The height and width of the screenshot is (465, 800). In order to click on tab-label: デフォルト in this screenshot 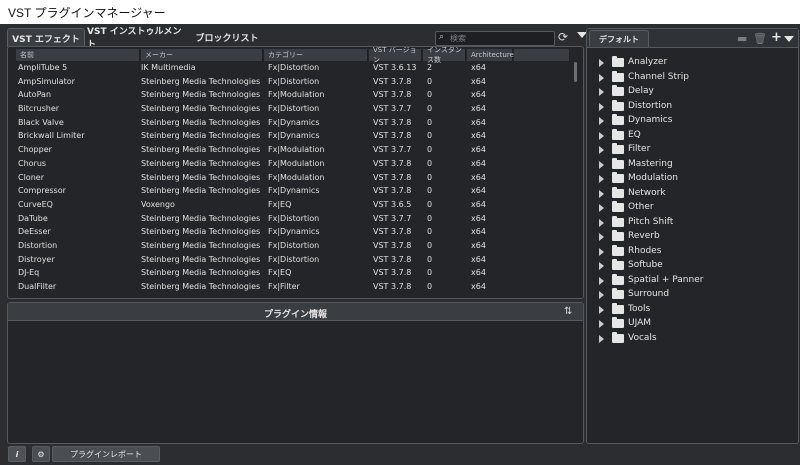, I will do `click(619, 39)`.